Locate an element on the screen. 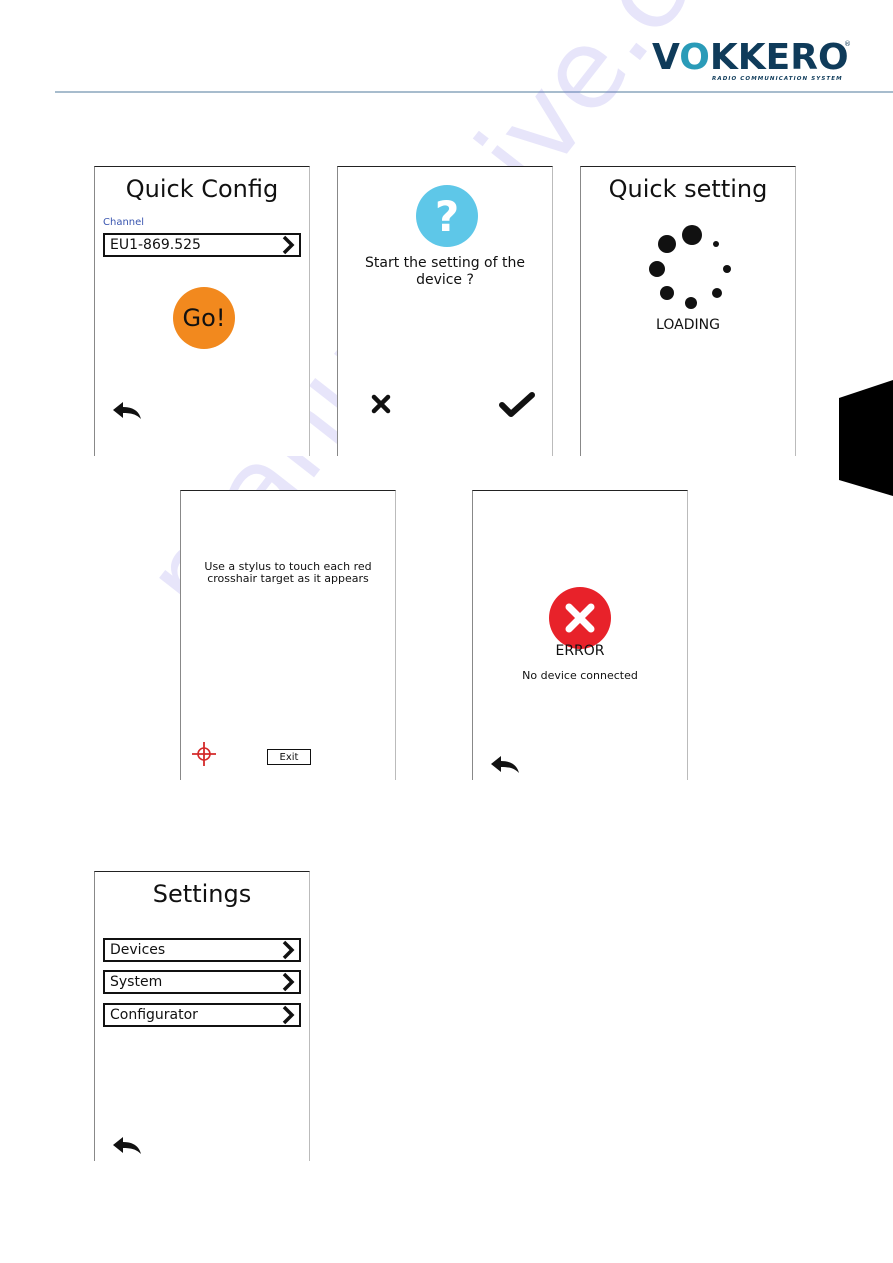 The width and height of the screenshot is (893, 1263). exit-label: Exit is located at coordinates (289, 757).